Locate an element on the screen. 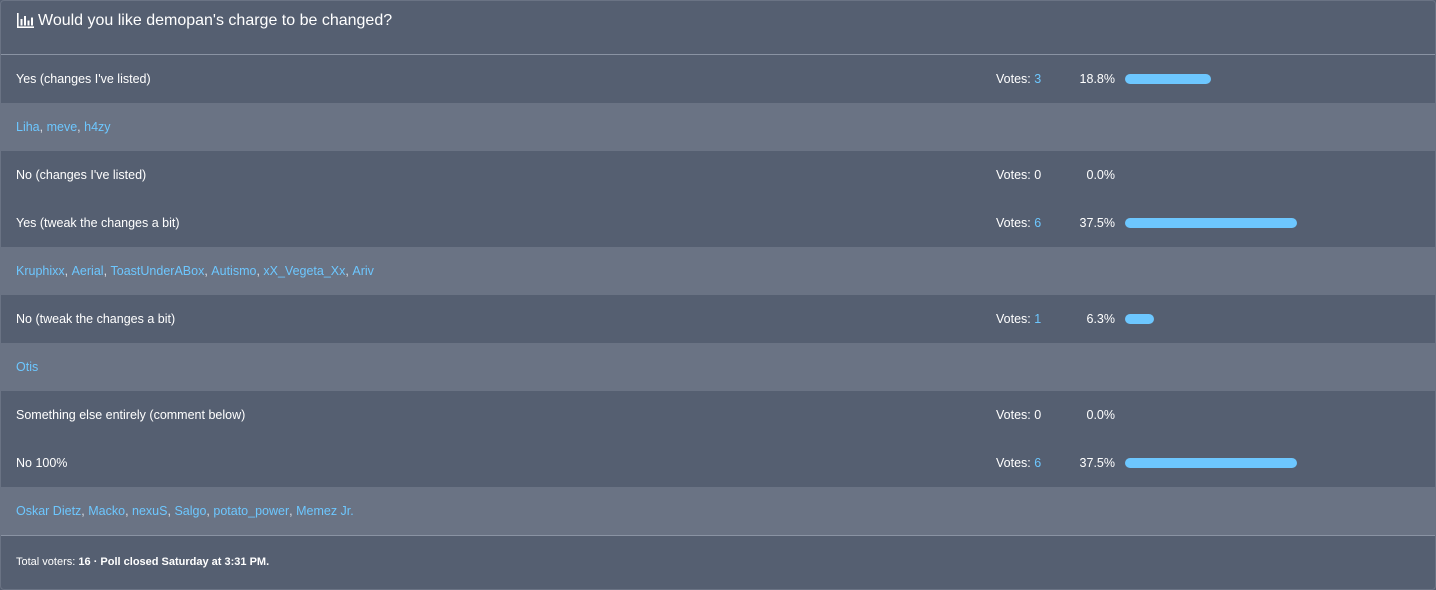 The height and width of the screenshot is (590, 1436). poll-option-row: Yes (changes I've listed) Votes: 3 18.8% is located at coordinates (718, 79).